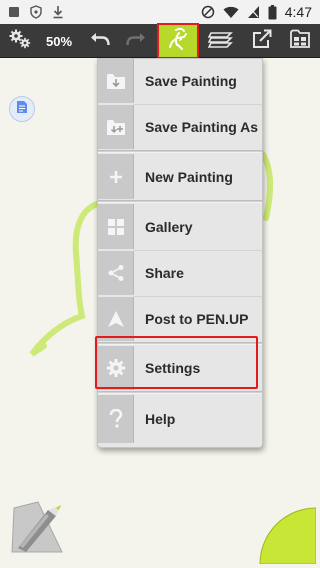  I want to click on settings-gears-icon, so click(20, 41).